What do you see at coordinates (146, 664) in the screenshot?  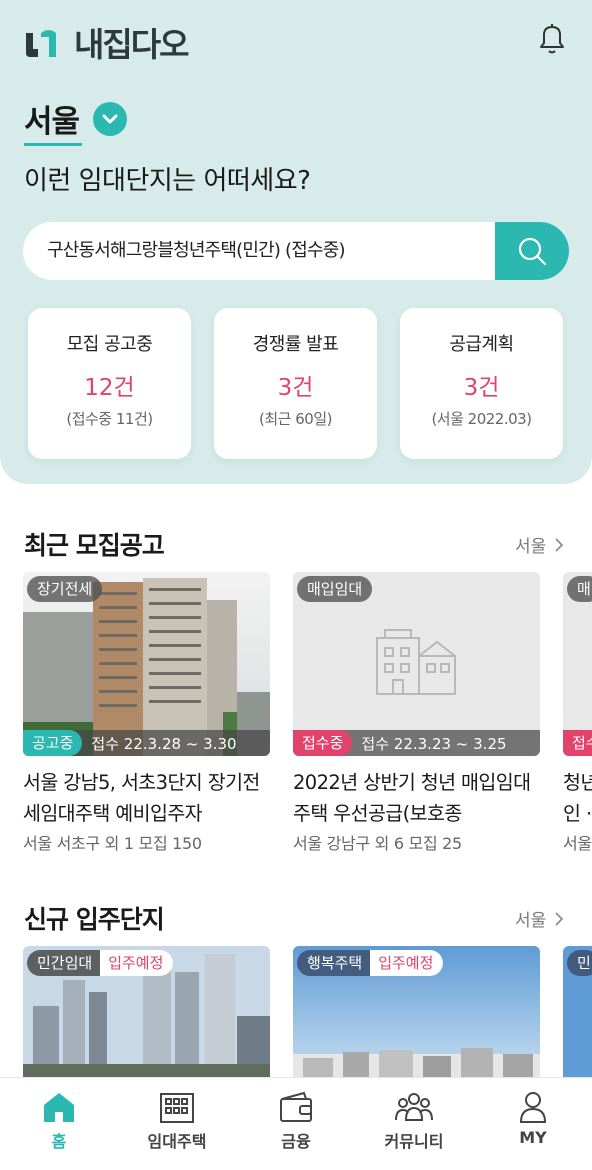 I see `notice-image: 장기전세 공고중 접수 22.3.28 ~ 3.30` at bounding box center [146, 664].